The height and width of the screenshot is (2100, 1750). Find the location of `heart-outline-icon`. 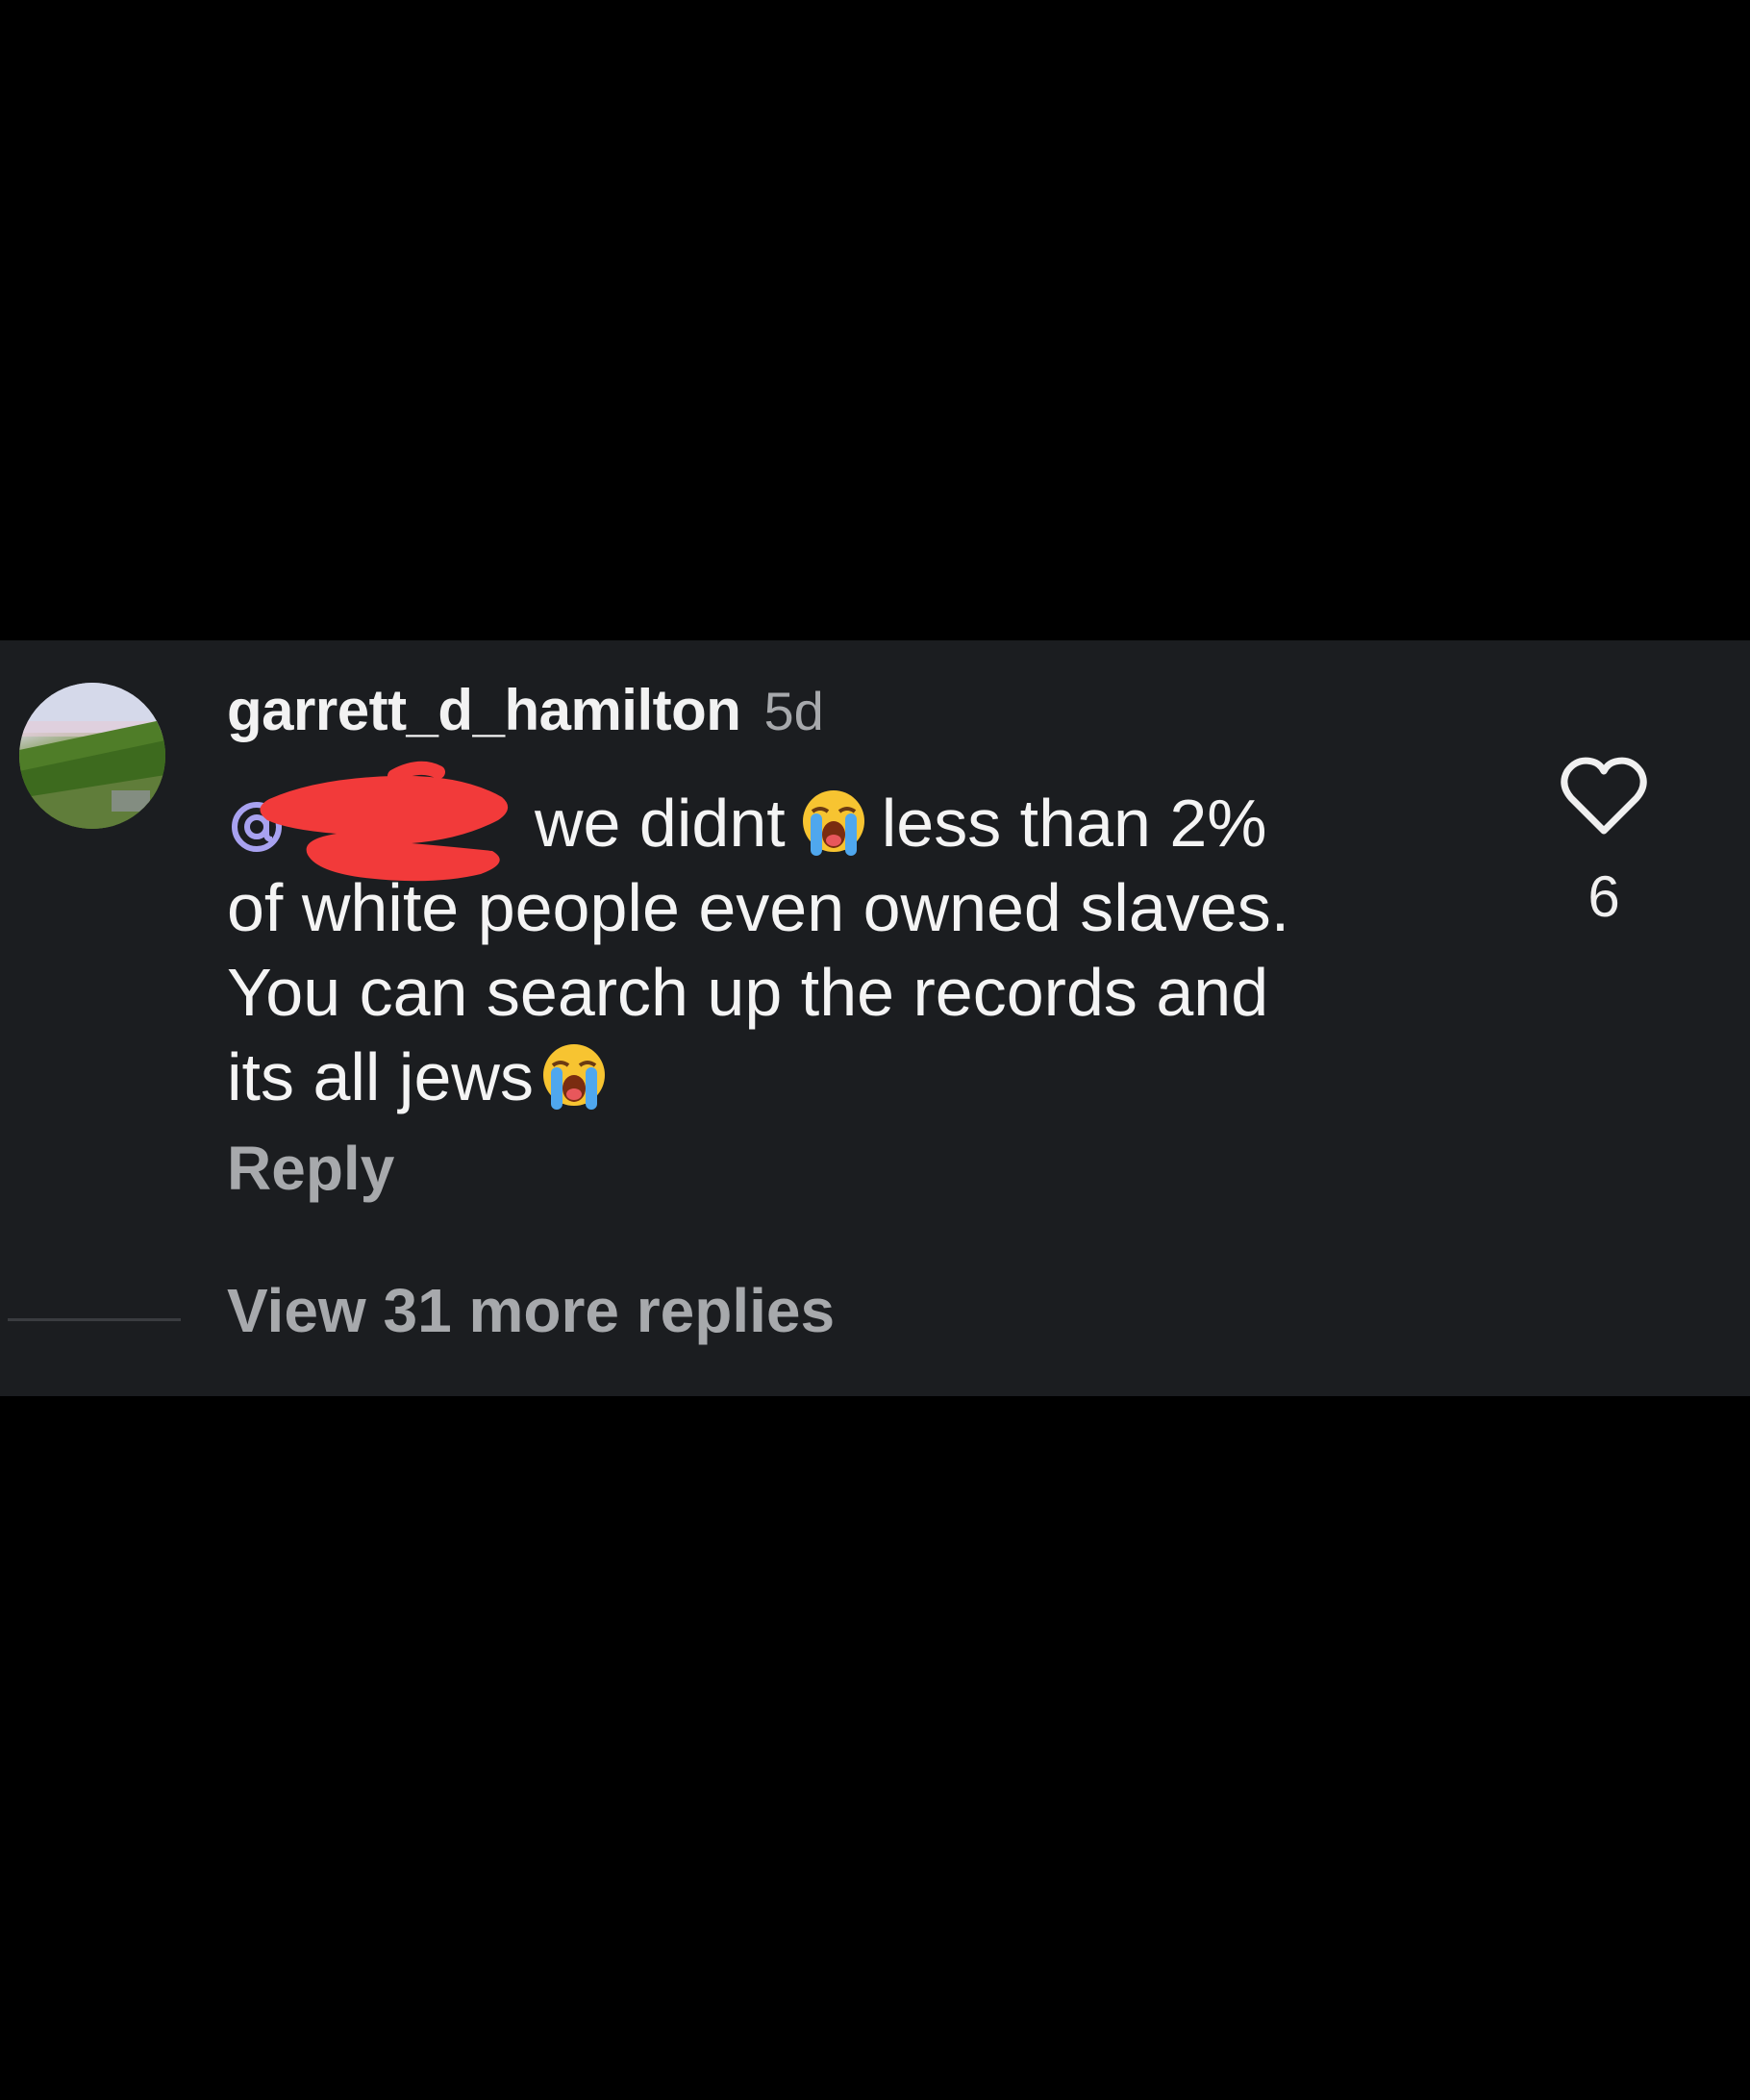

heart-outline-icon is located at coordinates (1604, 796).